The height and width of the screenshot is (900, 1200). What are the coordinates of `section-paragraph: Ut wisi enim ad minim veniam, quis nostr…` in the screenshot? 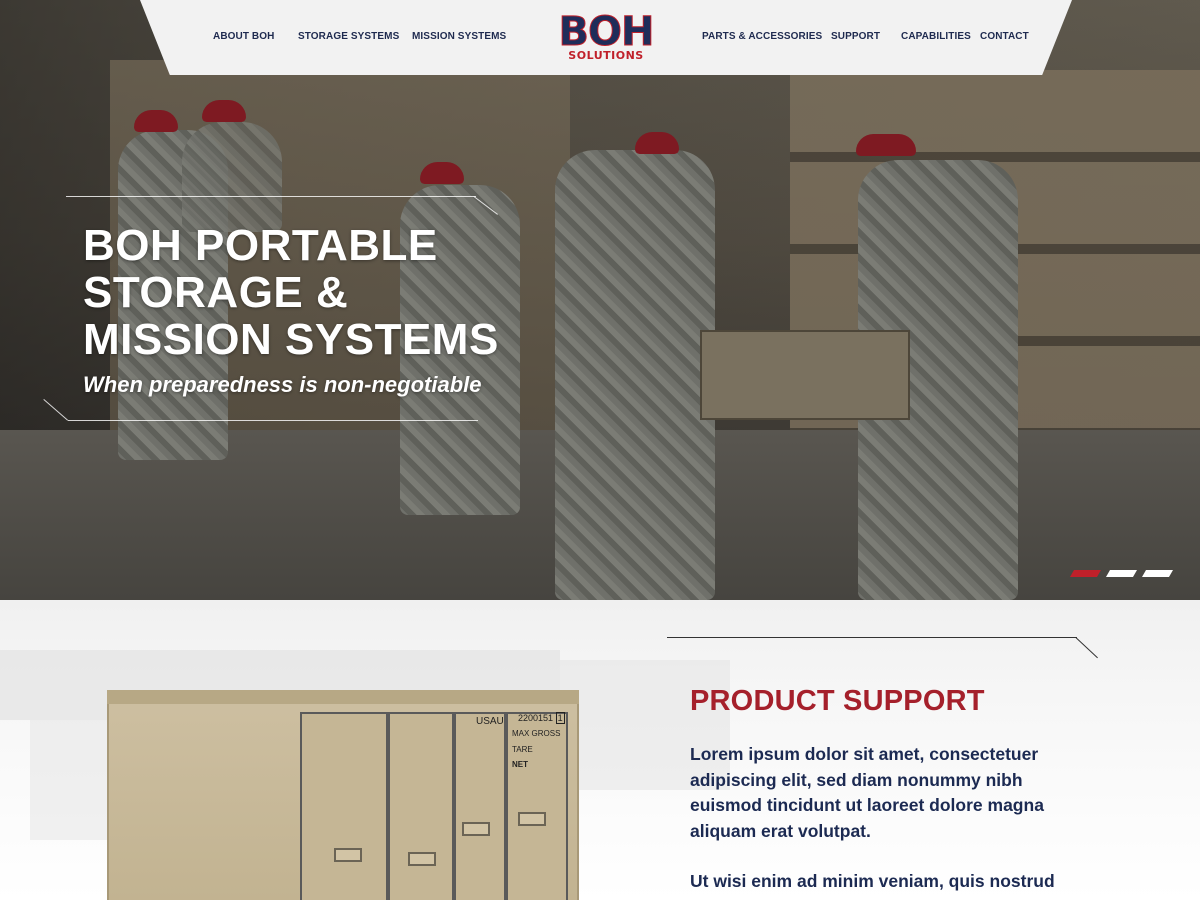 It's located at (872, 885).